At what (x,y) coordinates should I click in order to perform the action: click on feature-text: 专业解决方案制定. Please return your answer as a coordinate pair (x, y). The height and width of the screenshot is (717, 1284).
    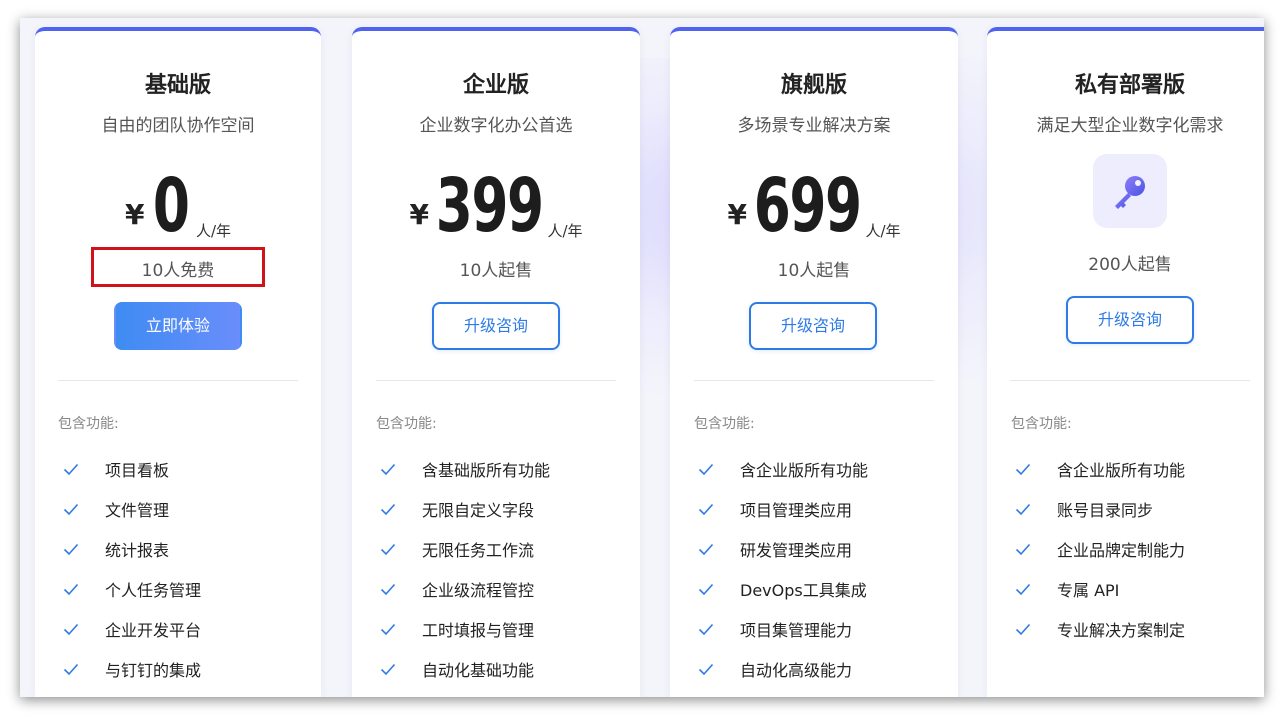
    Looking at the image, I should click on (1121, 630).